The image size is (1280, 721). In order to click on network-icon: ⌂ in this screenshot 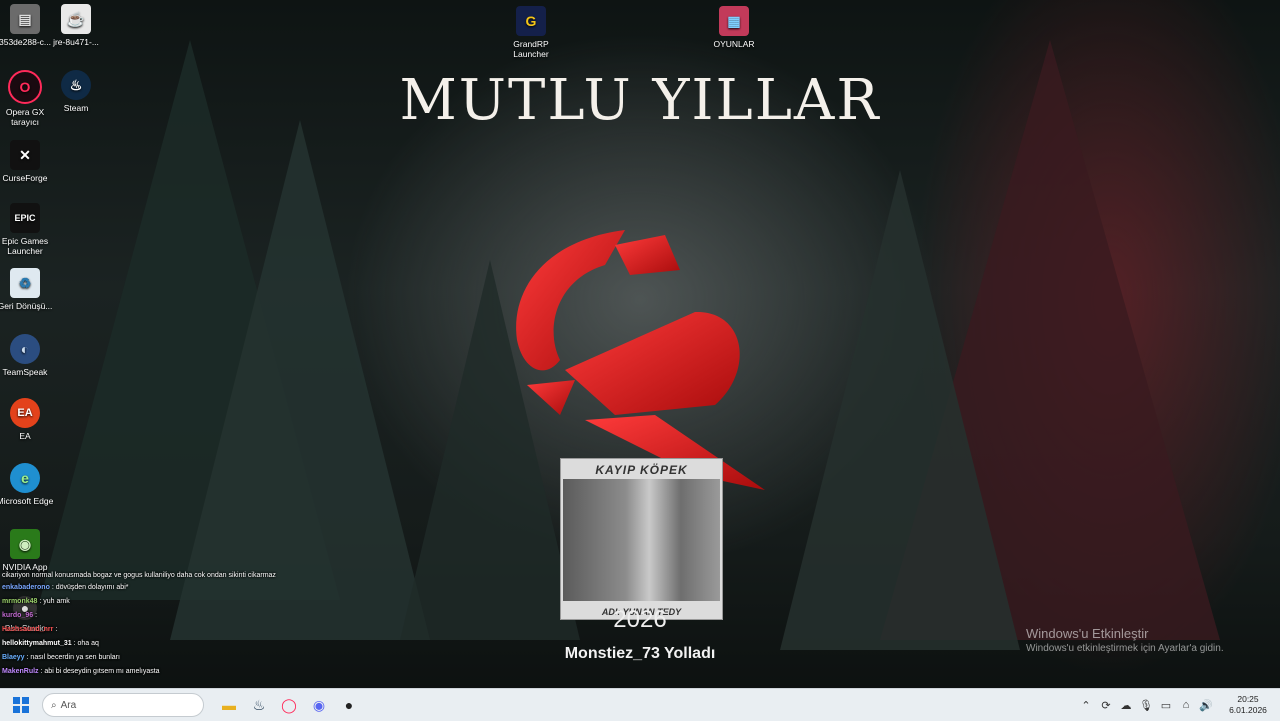, I will do `click(1186, 705)`.